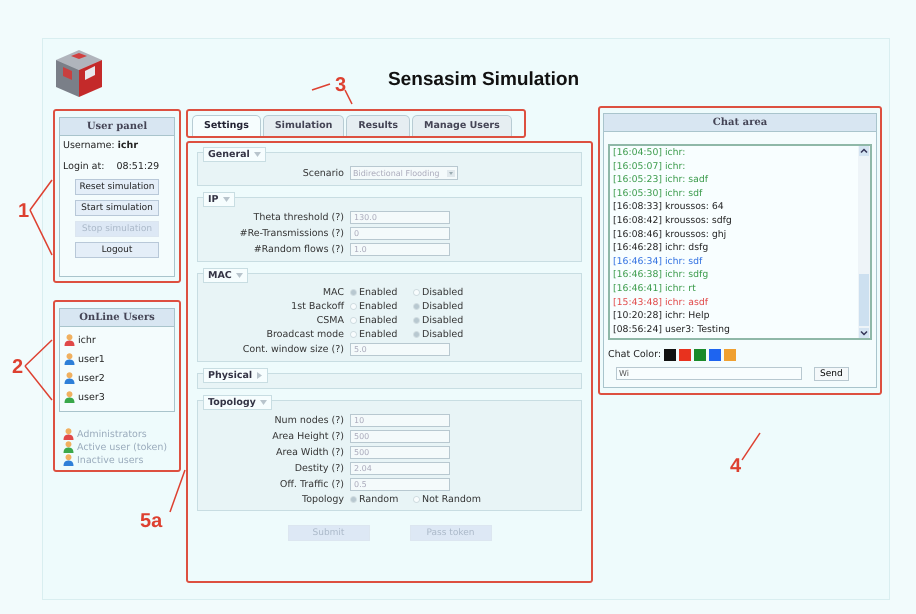 The width and height of the screenshot is (916, 614). I want to click on chat-message: [16:04:50] ichr:, so click(649, 152).